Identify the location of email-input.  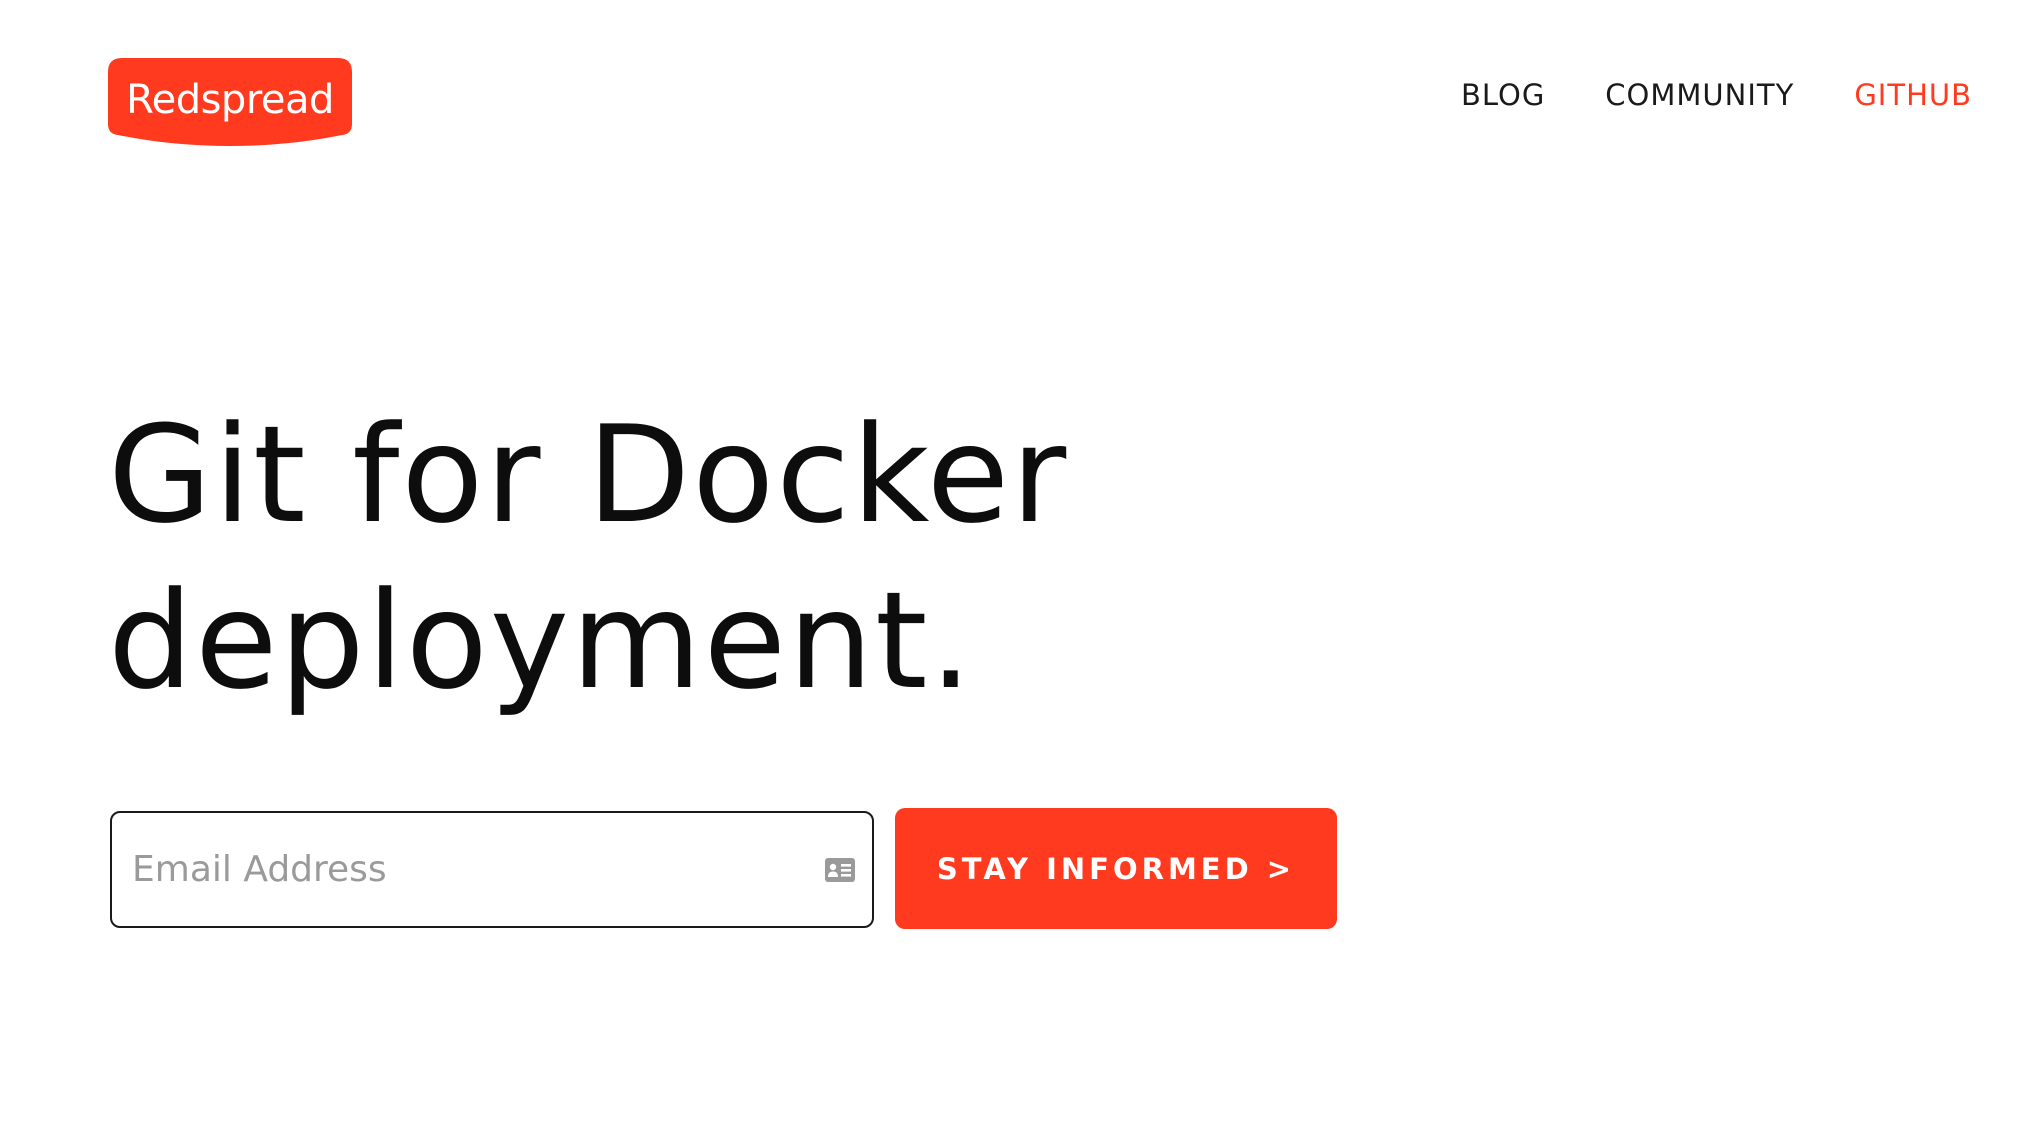
(468, 869).